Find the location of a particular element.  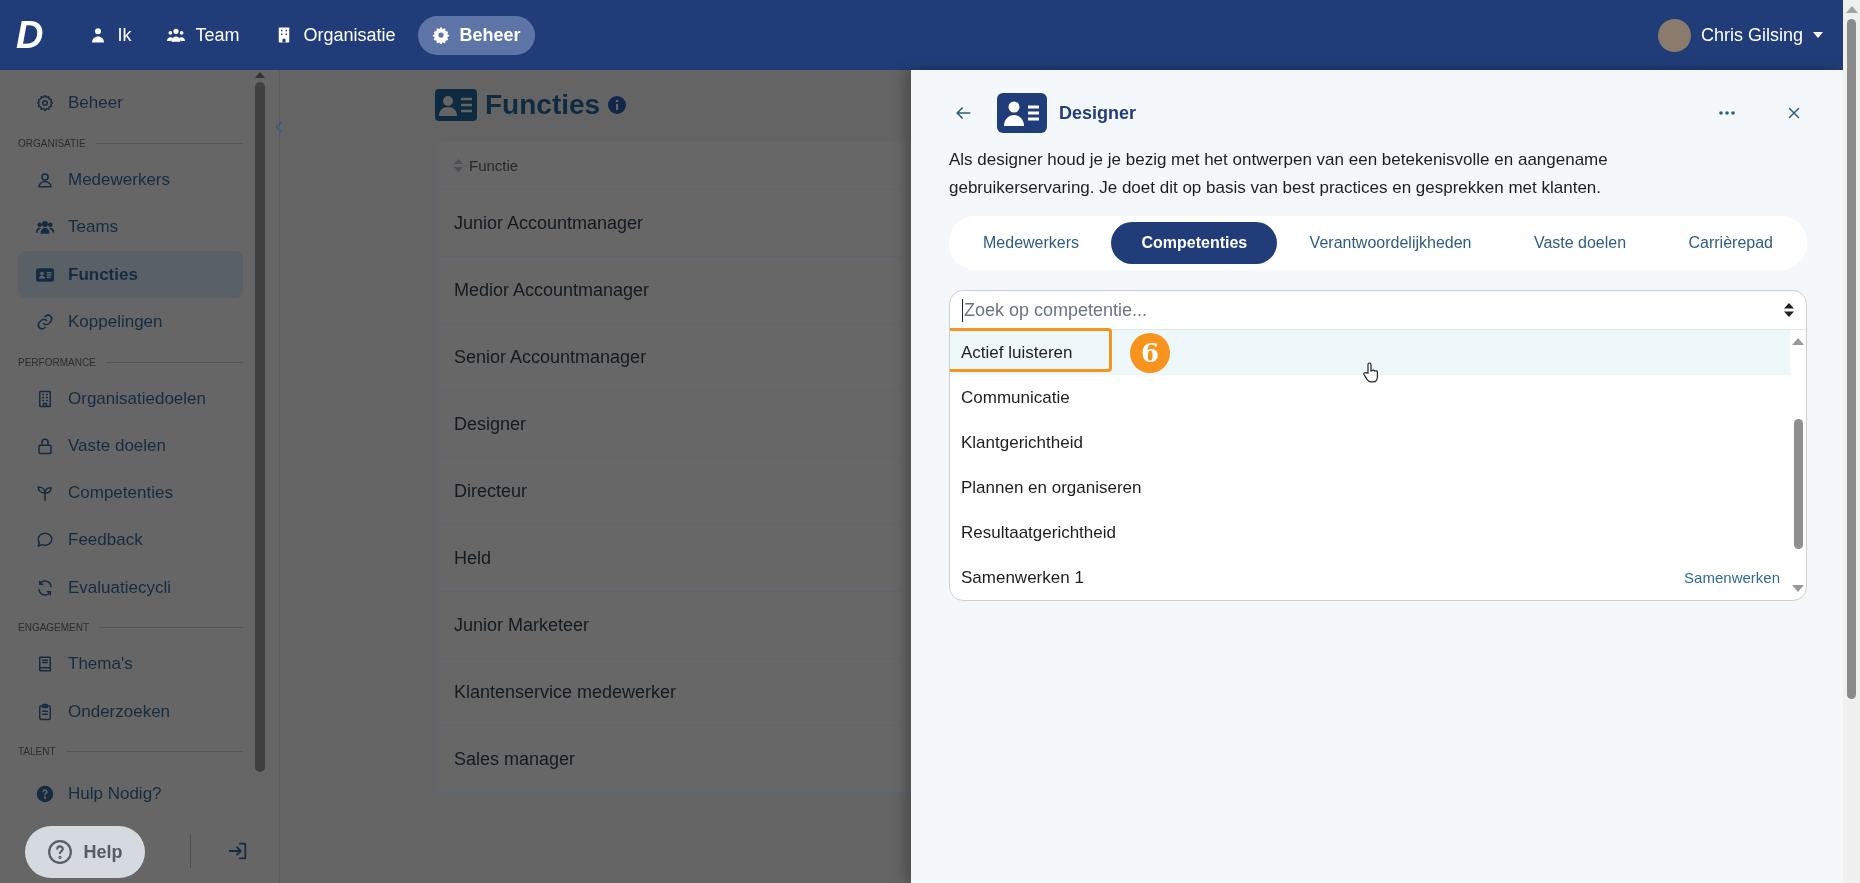

sidebar-item: Beheer is located at coordinates (130, 103).